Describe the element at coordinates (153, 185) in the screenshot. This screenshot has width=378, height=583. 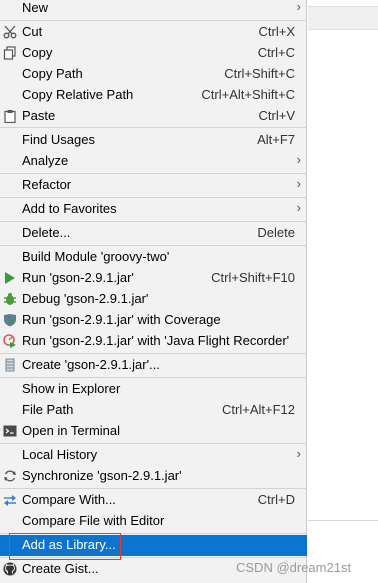
I see `menu-item-refactor: Refactor ›` at that location.